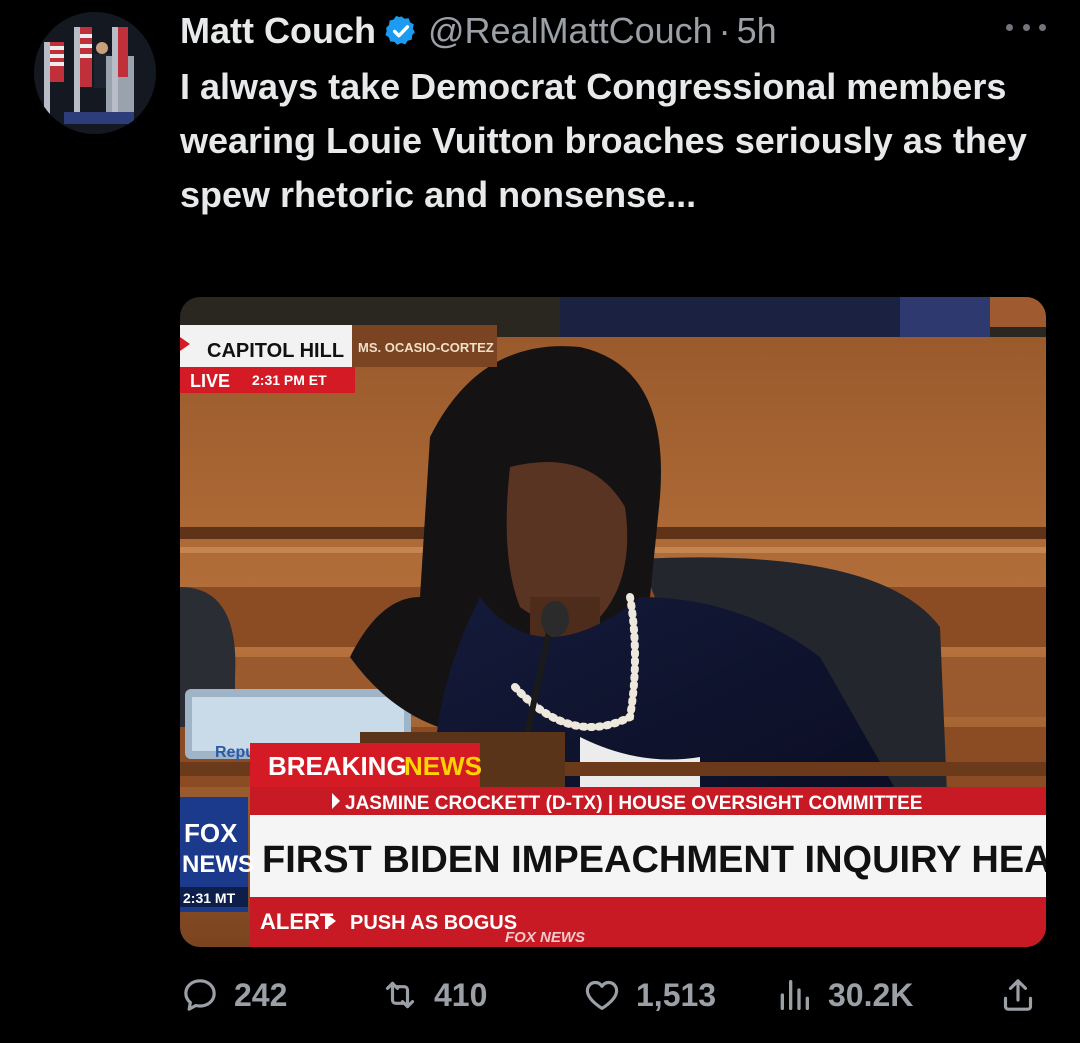  What do you see at coordinates (1026, 27) in the screenshot?
I see `more-options-icon` at bounding box center [1026, 27].